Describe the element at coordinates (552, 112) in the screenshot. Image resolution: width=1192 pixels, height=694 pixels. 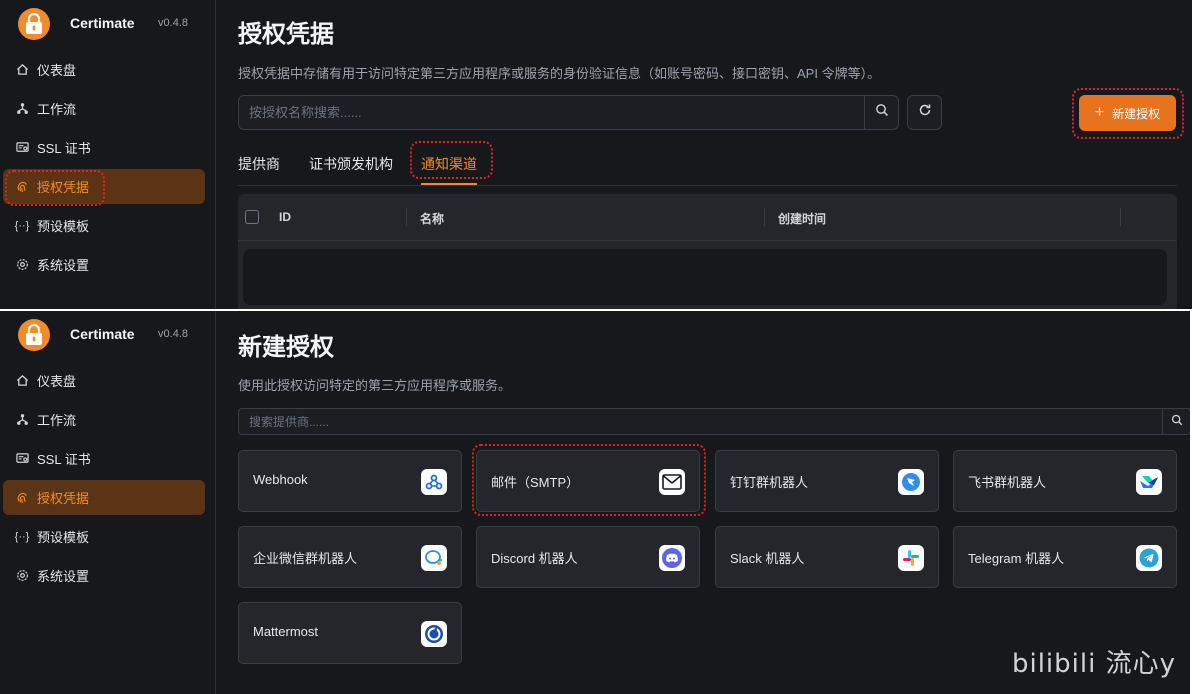
I see `access-search-input` at that location.